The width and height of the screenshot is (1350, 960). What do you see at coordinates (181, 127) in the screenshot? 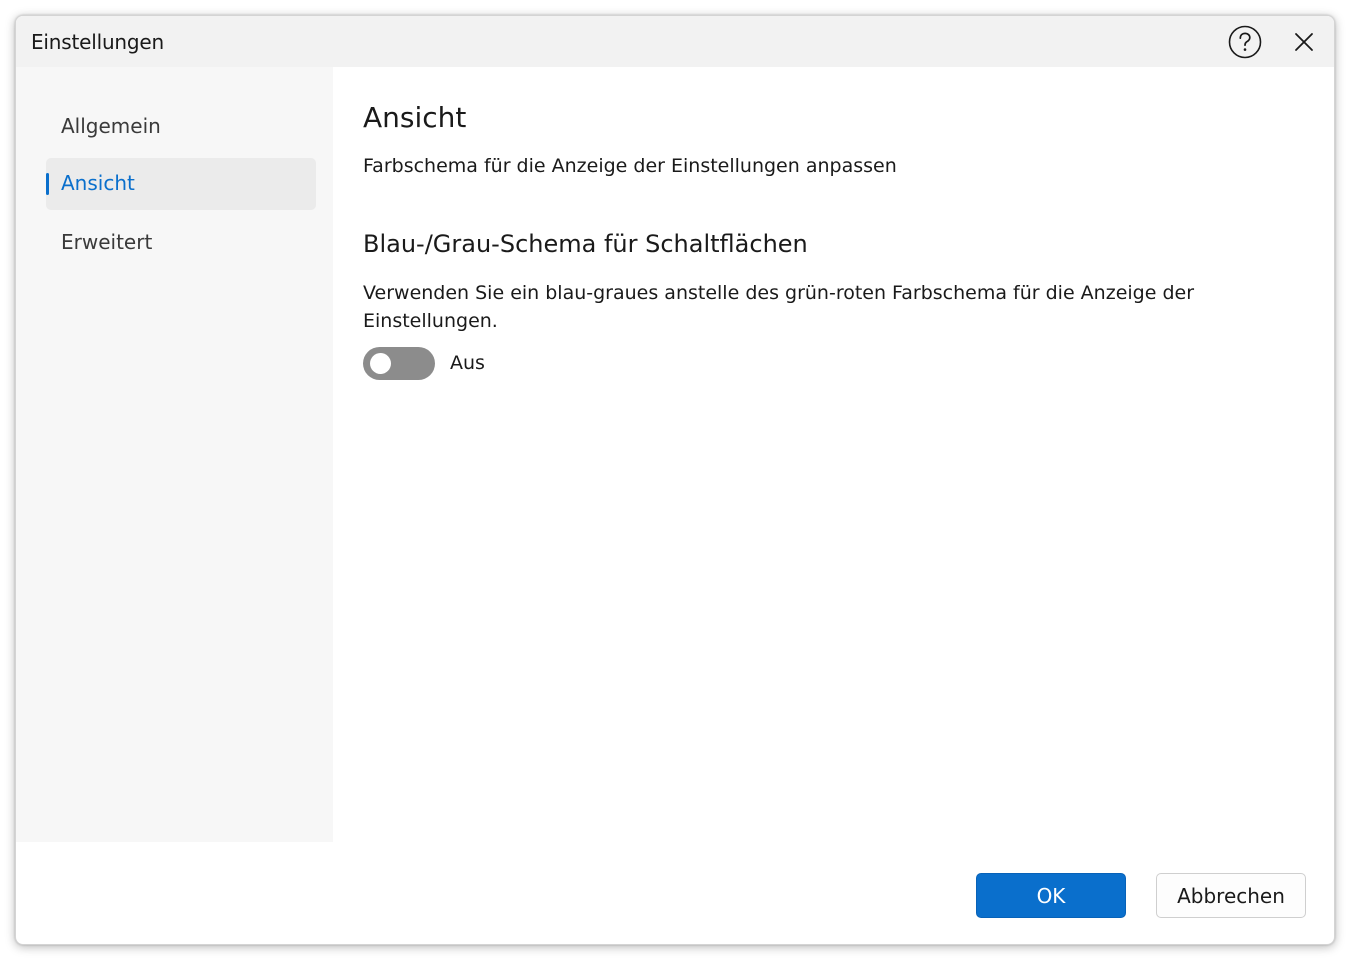
I see `sidebar-item-allgemein: Allgemein` at bounding box center [181, 127].